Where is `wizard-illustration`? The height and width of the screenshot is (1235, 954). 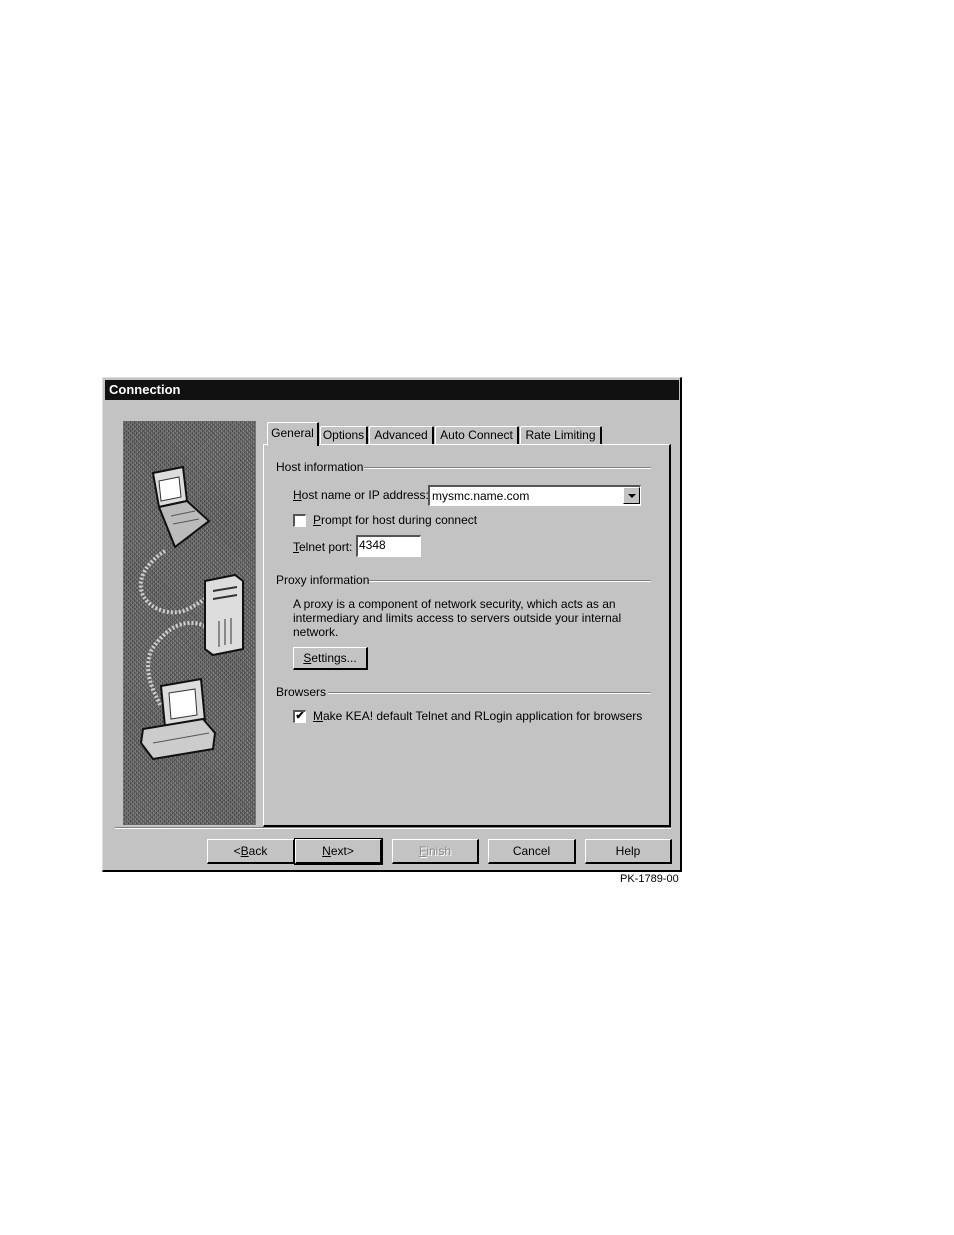
wizard-illustration is located at coordinates (189, 623).